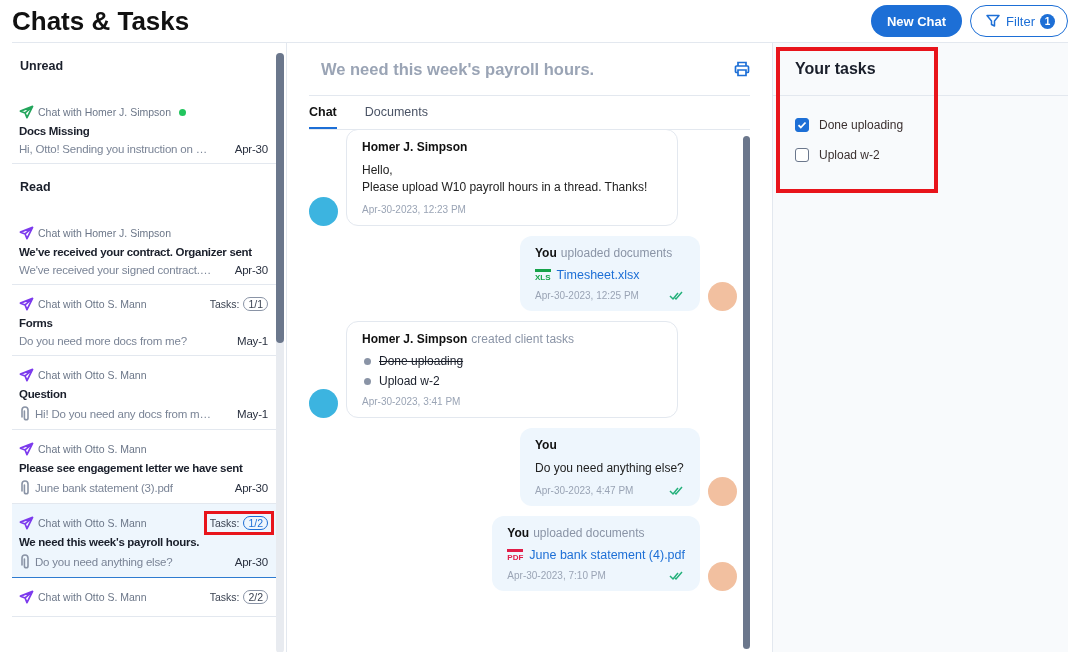  Describe the element at coordinates (323, 112) in the screenshot. I see `tab: Chat` at that location.